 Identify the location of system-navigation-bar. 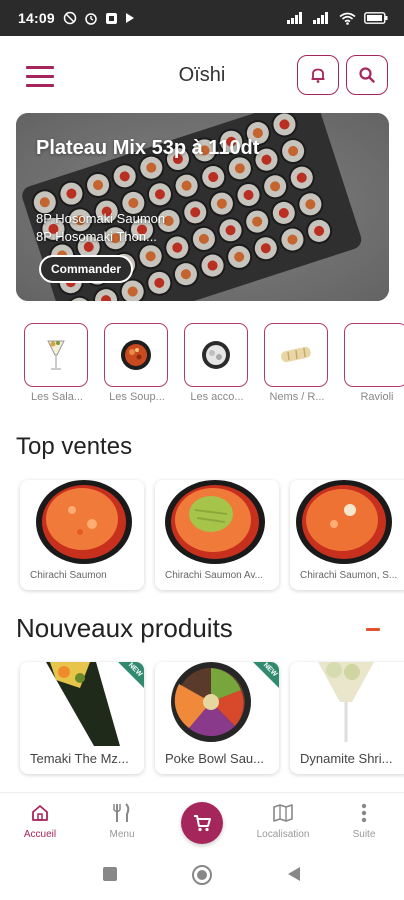
(202, 876).